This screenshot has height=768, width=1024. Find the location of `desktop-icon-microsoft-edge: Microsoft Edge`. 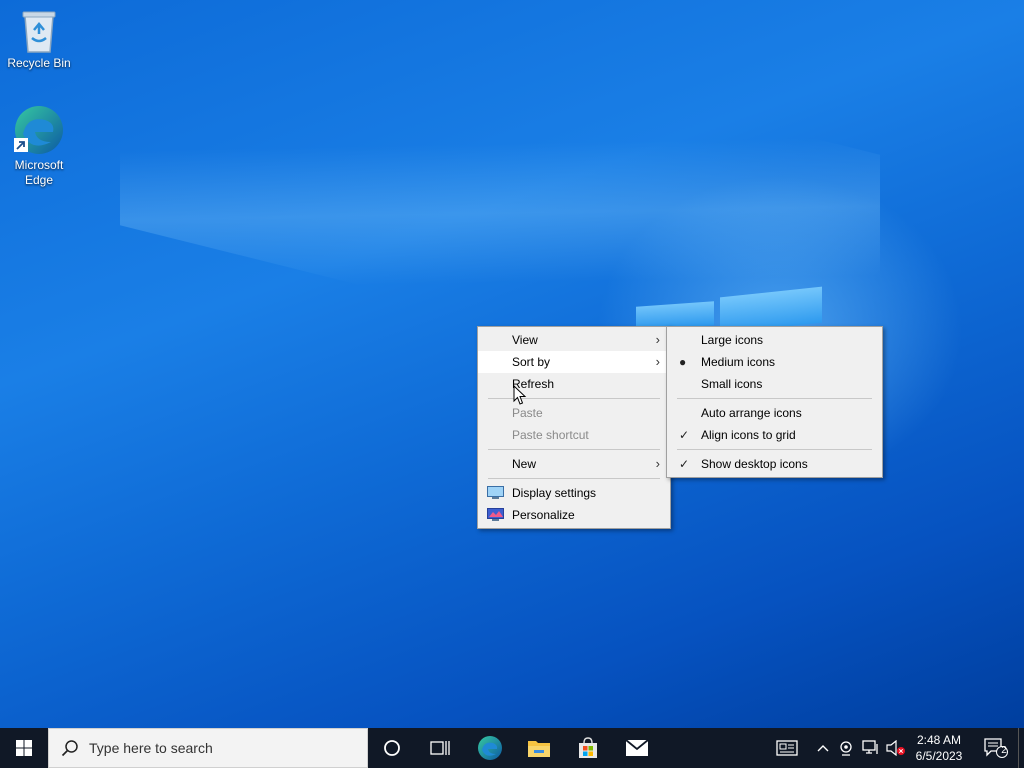

desktop-icon-microsoft-edge: Microsoft Edge is located at coordinates (39, 146).